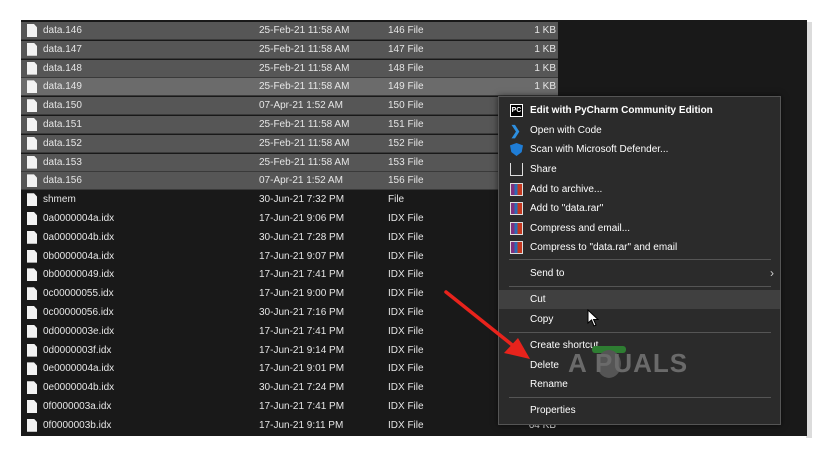 This screenshot has width=839, height=456. Describe the element at coordinates (639, 299) in the screenshot. I see `menu-item-cut: Cut` at that location.